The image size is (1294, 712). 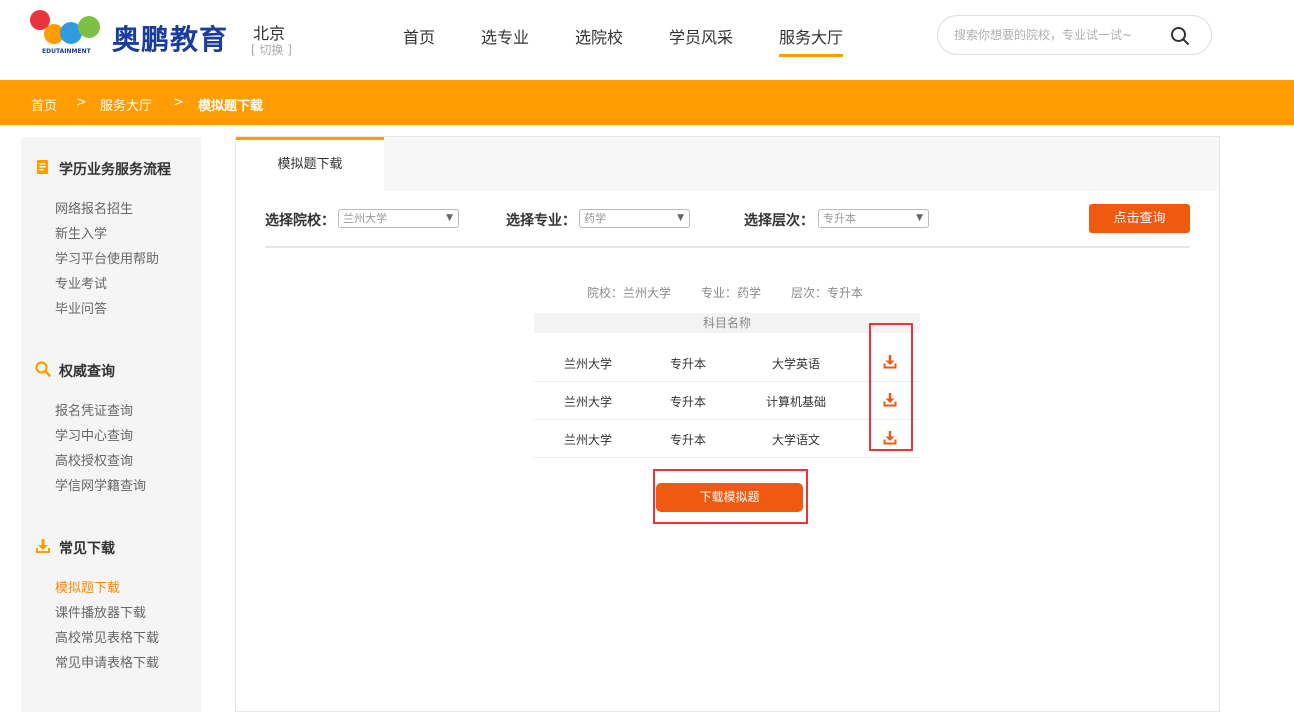 What do you see at coordinates (126, 104) in the screenshot?
I see `breadcrumb-service-hall: 服务大厅` at bounding box center [126, 104].